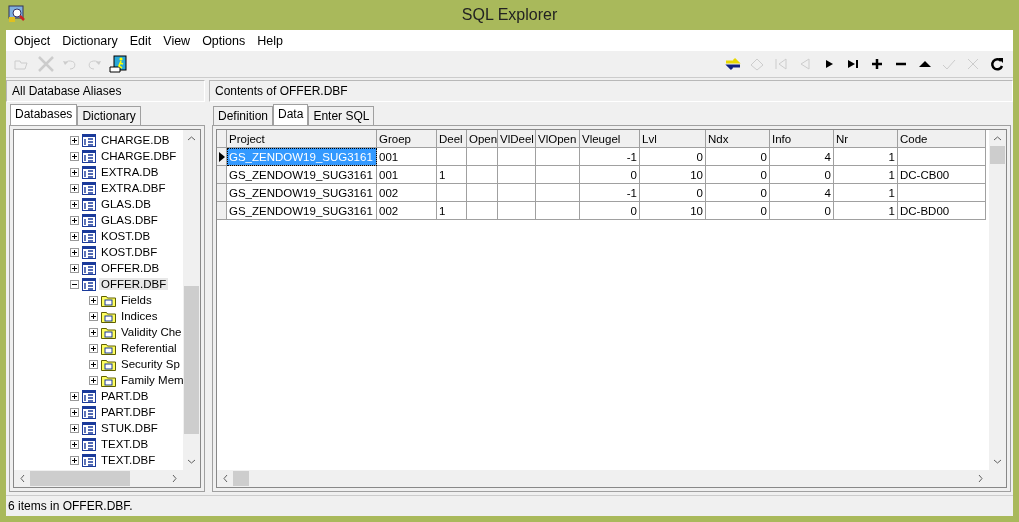  What do you see at coordinates (407, 157) in the screenshot?
I see `table-cell: 001` at bounding box center [407, 157].